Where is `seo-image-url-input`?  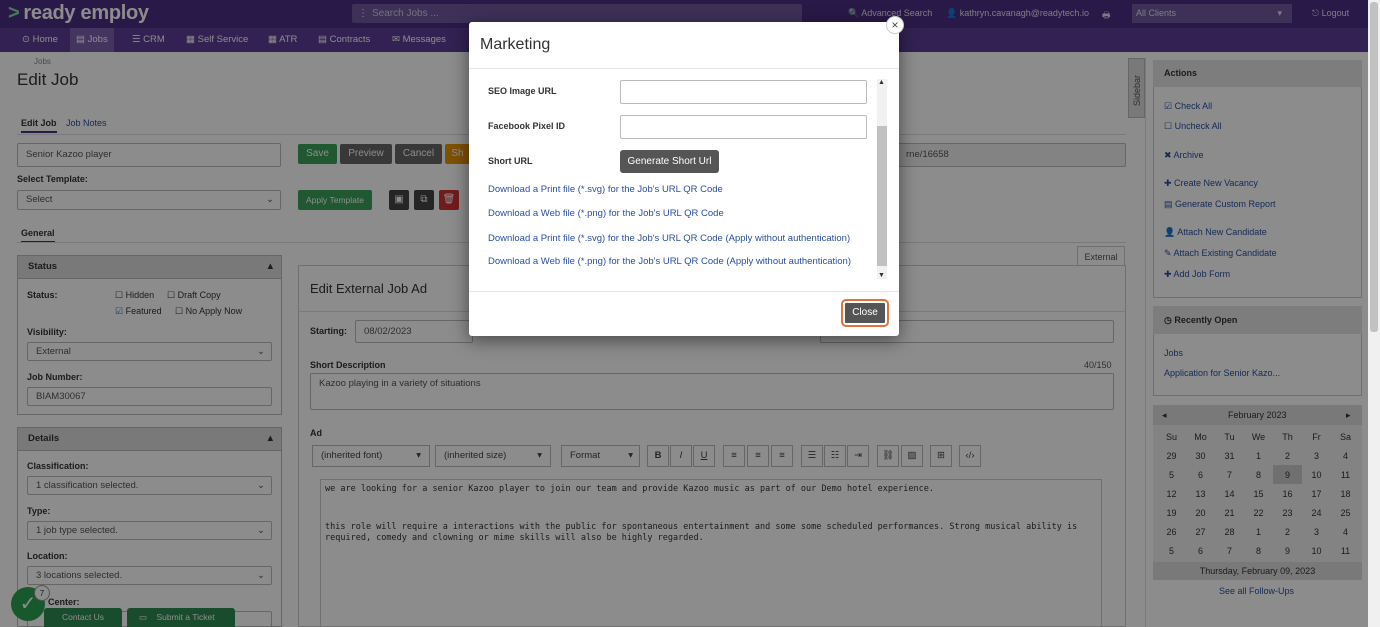
seo-image-url-input is located at coordinates (743, 92).